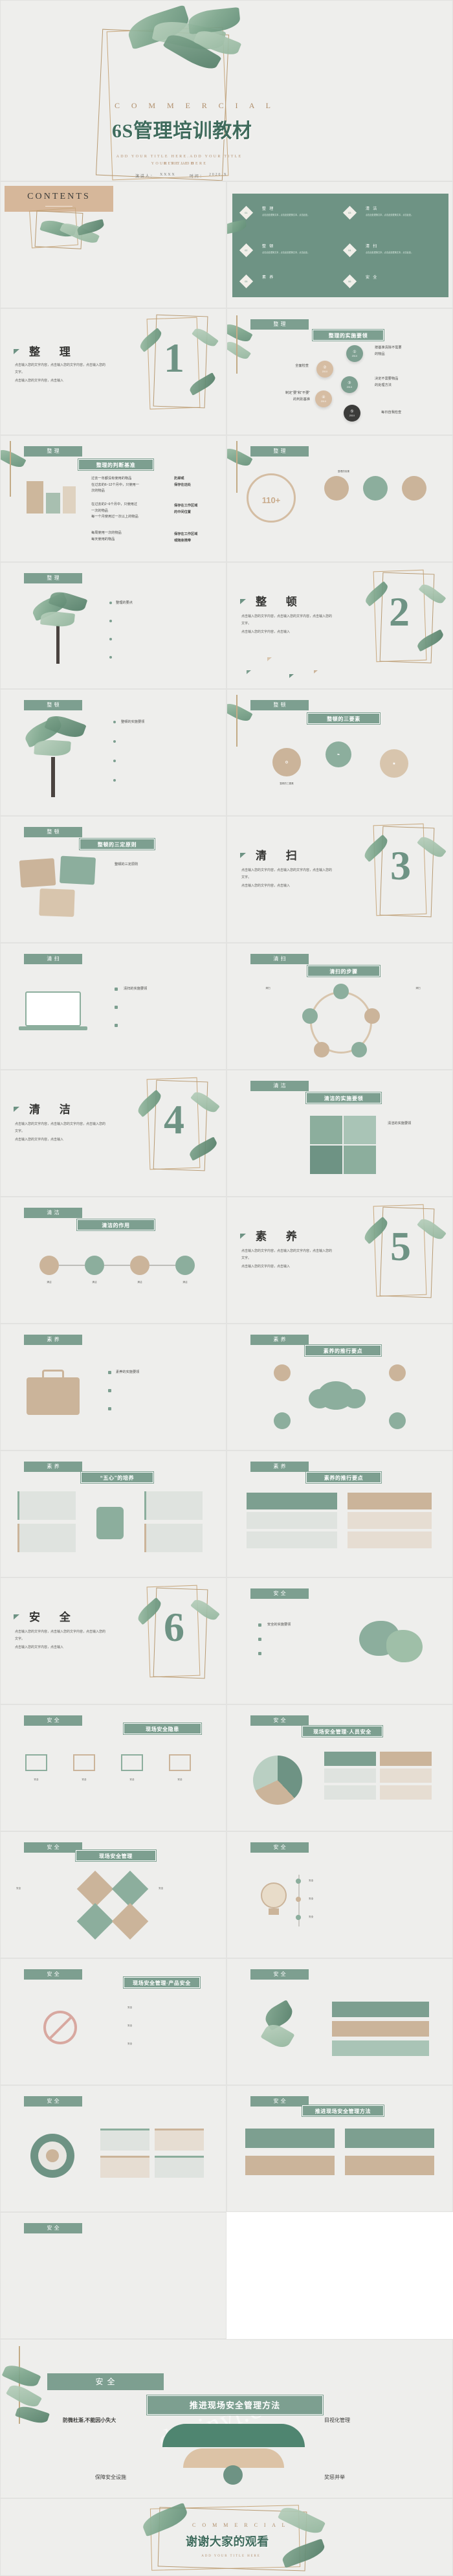 This screenshot has width=453, height=2576. Describe the element at coordinates (354, 353) in the screenshot. I see `step-pill: ① 201X` at that location.